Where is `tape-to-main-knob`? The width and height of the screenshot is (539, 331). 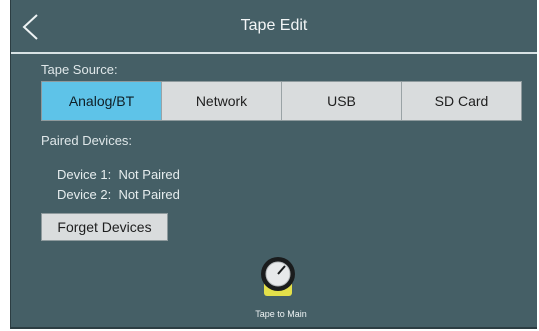
tape-to-main-knob is located at coordinates (278, 276).